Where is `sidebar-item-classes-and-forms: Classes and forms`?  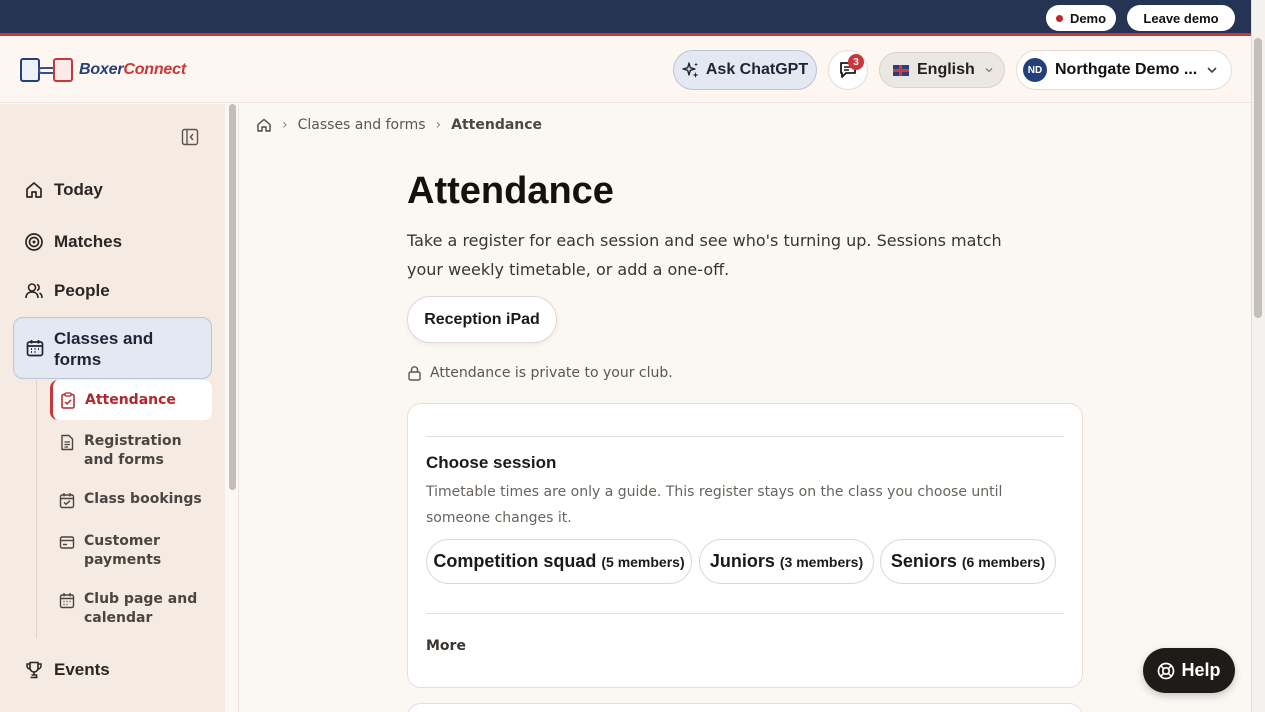
sidebar-item-classes-and-forms: Classes and forms is located at coordinates (112, 348).